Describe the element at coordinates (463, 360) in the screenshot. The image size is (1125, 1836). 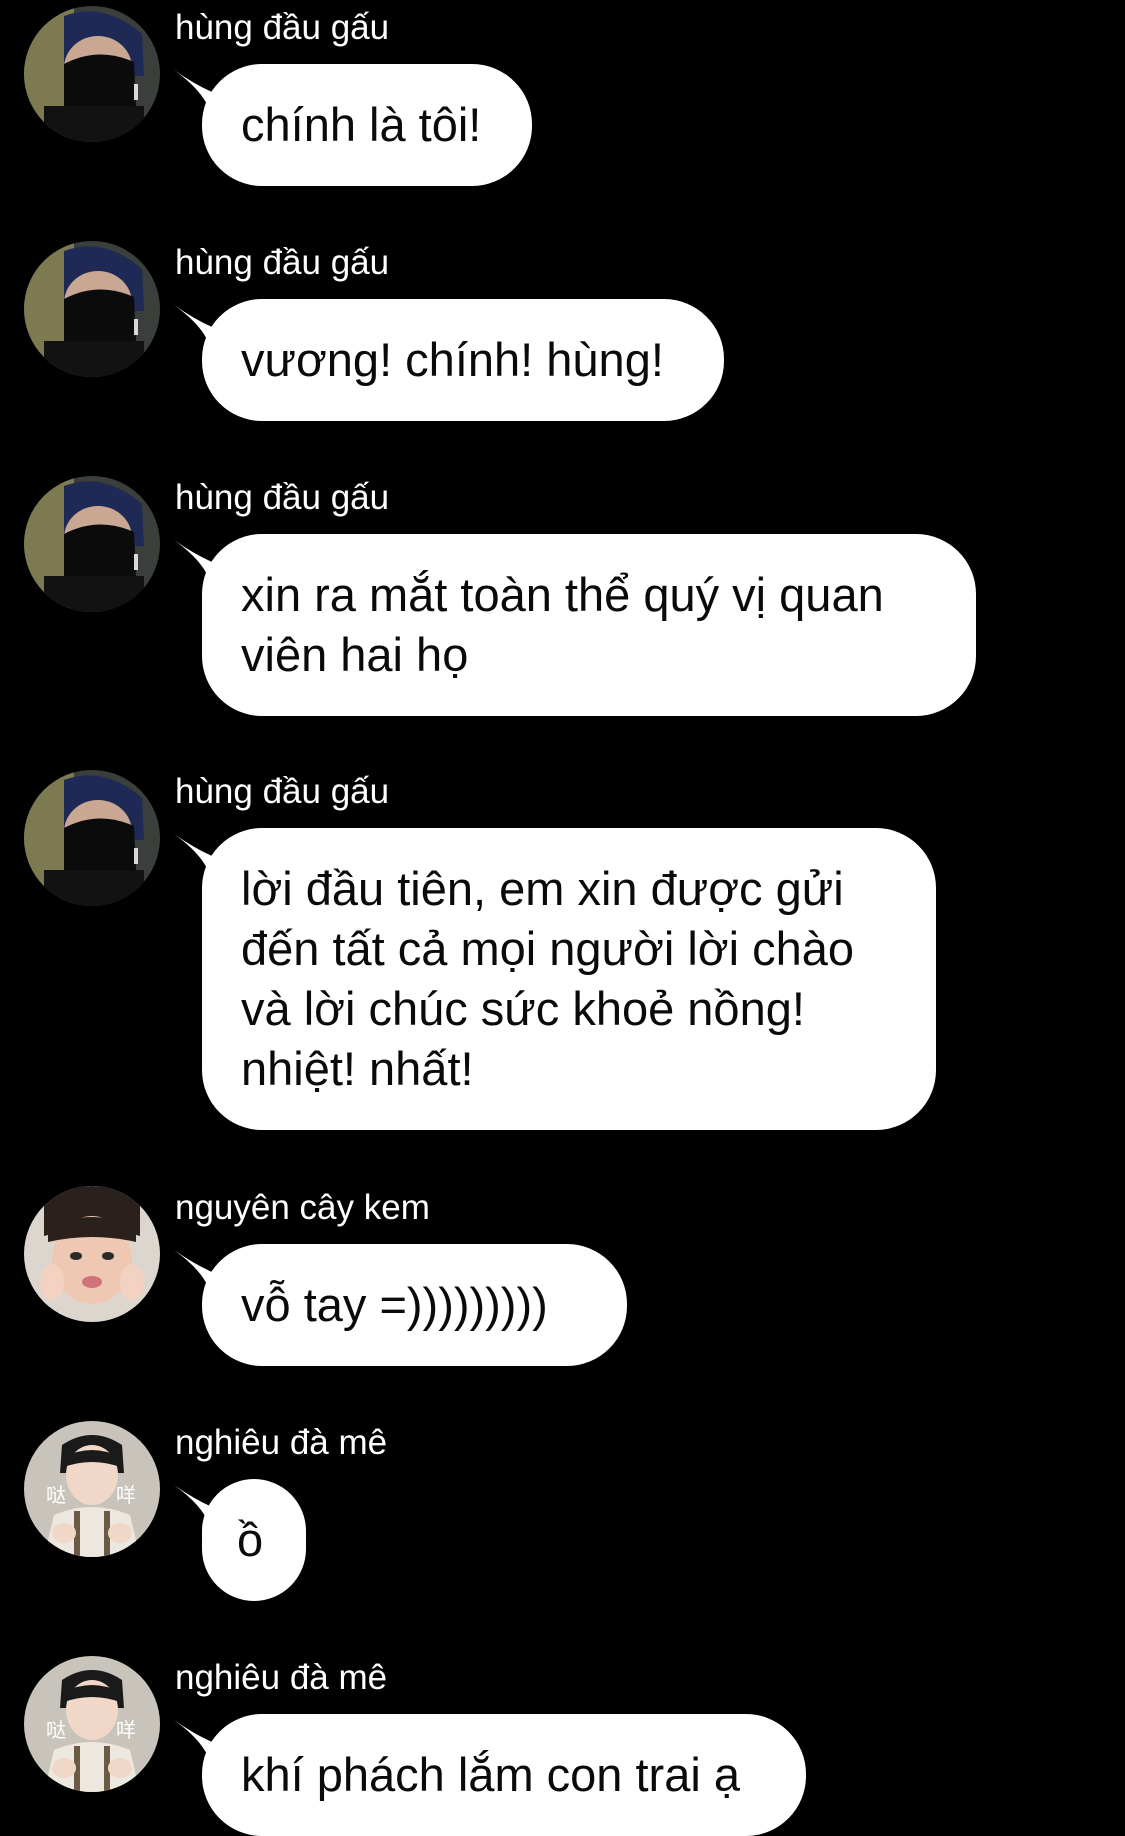
I see `message-bubble: vương! chính! hùng!` at that location.